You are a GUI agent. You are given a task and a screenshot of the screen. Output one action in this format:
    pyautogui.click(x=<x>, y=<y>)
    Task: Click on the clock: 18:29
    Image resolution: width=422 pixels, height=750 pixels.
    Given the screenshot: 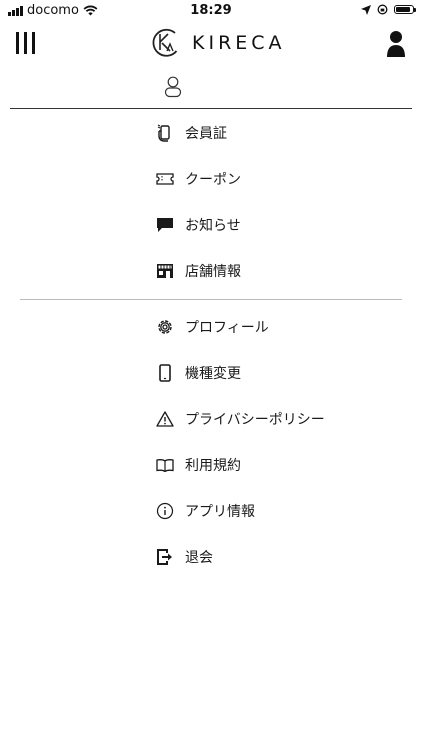 What is the action you would take?
    pyautogui.click(x=211, y=10)
    